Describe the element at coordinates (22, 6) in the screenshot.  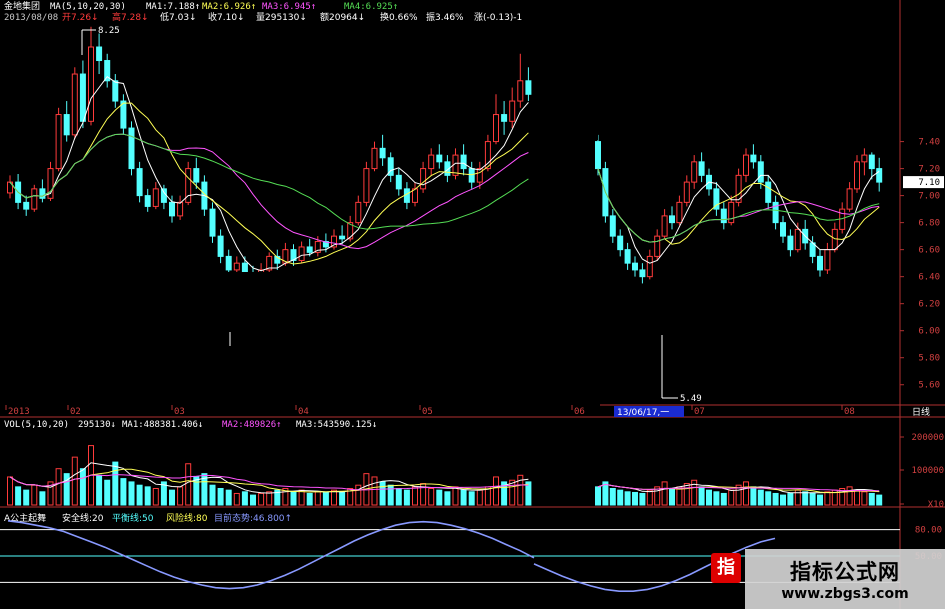
I see `stock-name: 金地集团` at that location.